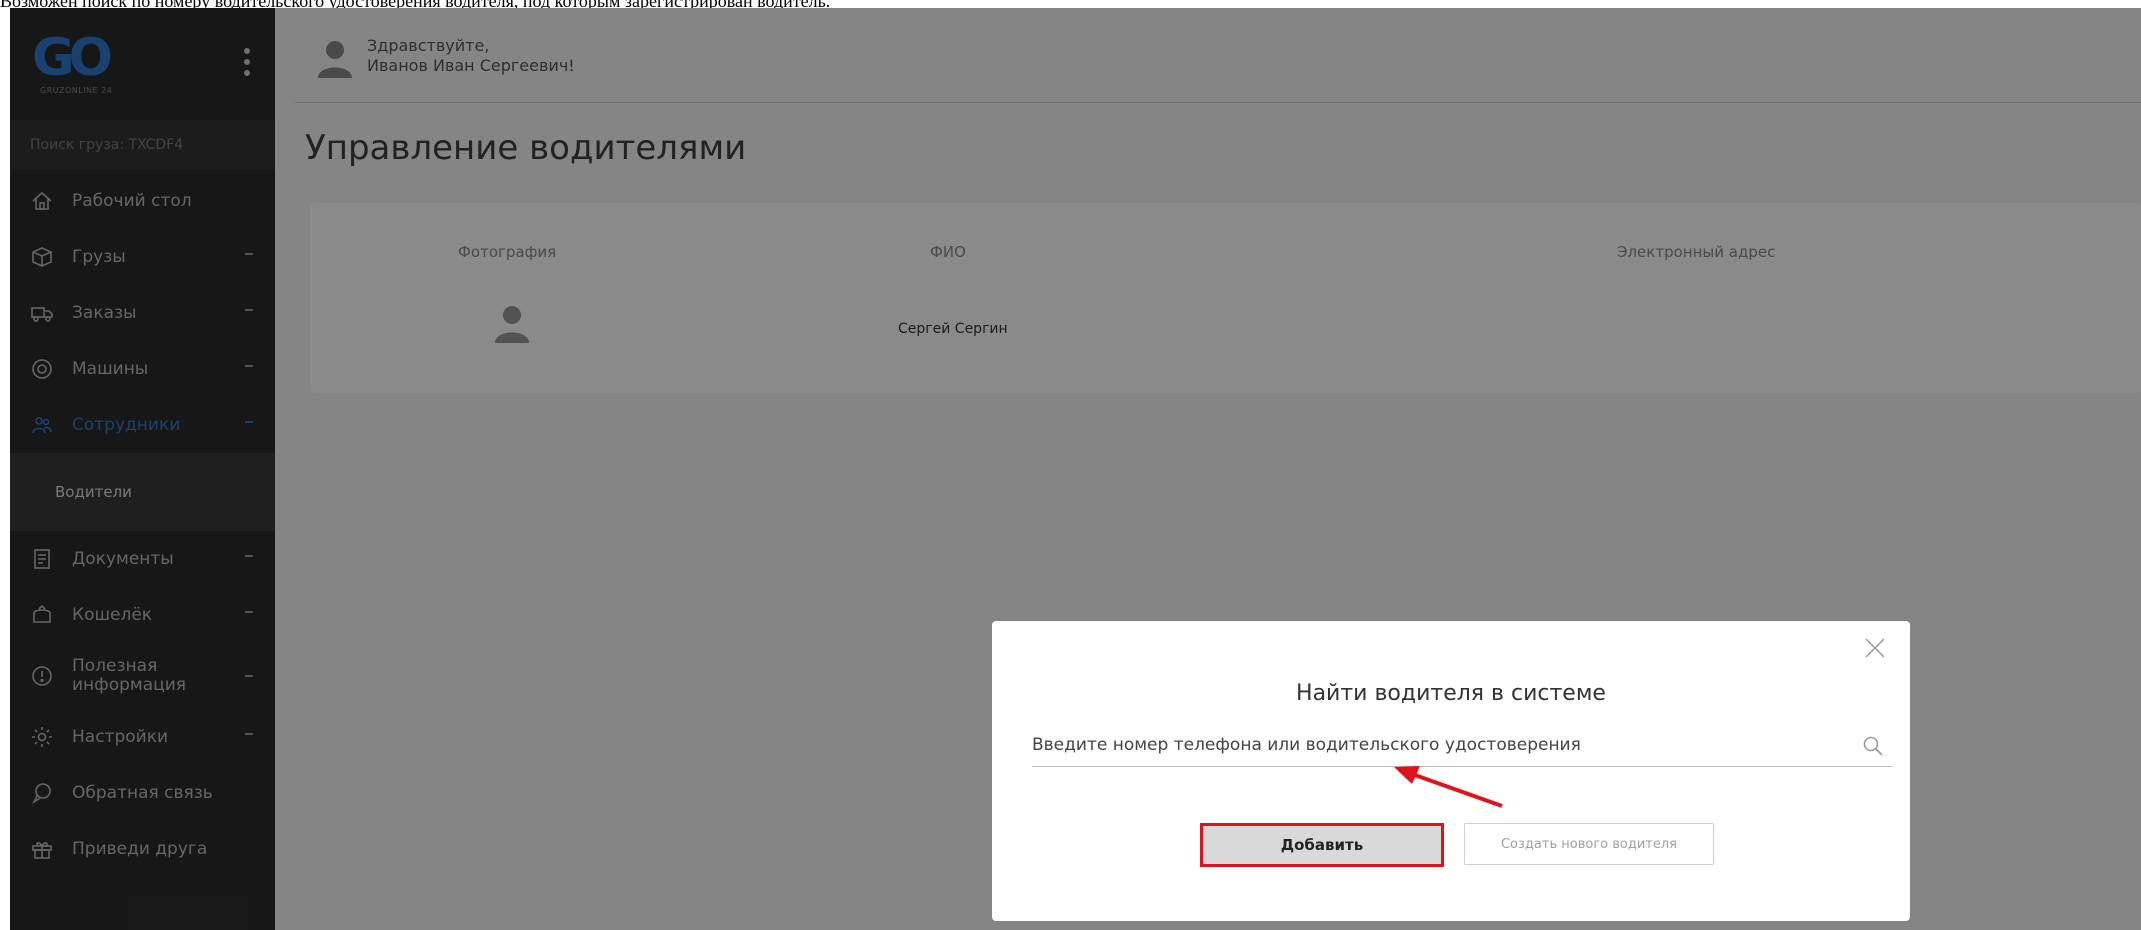 This screenshot has height=930, width=2141. Describe the element at coordinates (1322, 845) in the screenshot. I see `add-button: Добавить` at that location.